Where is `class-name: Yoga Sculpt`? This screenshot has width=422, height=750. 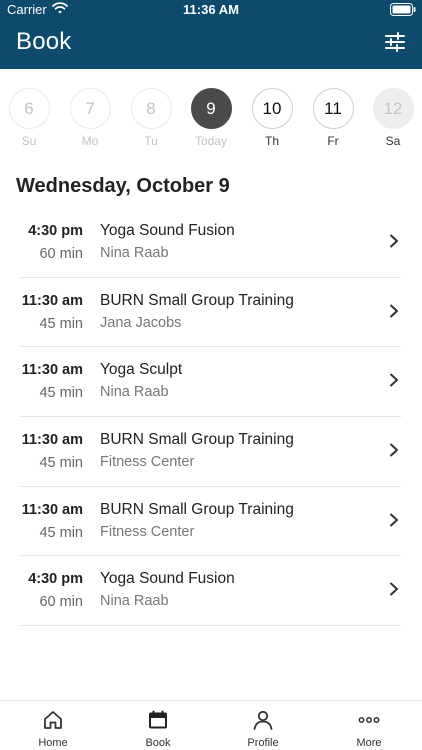
class-name: Yoga Sculpt is located at coordinates (141, 370).